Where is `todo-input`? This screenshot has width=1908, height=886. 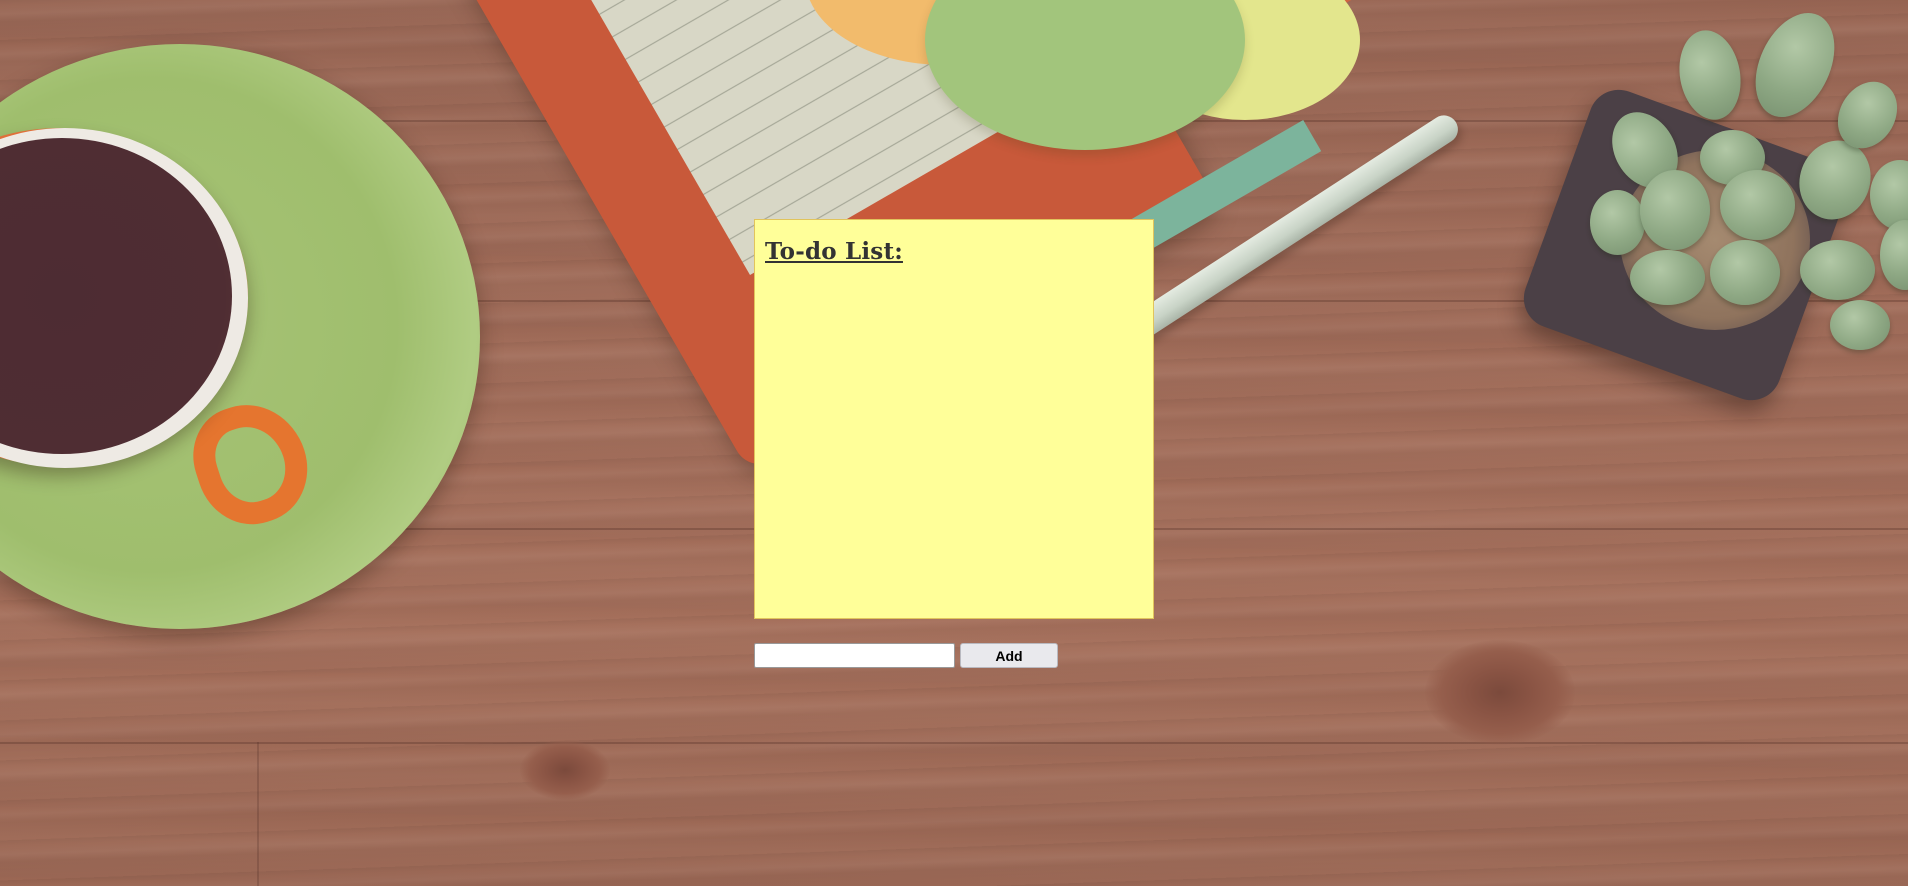
todo-input is located at coordinates (854, 655).